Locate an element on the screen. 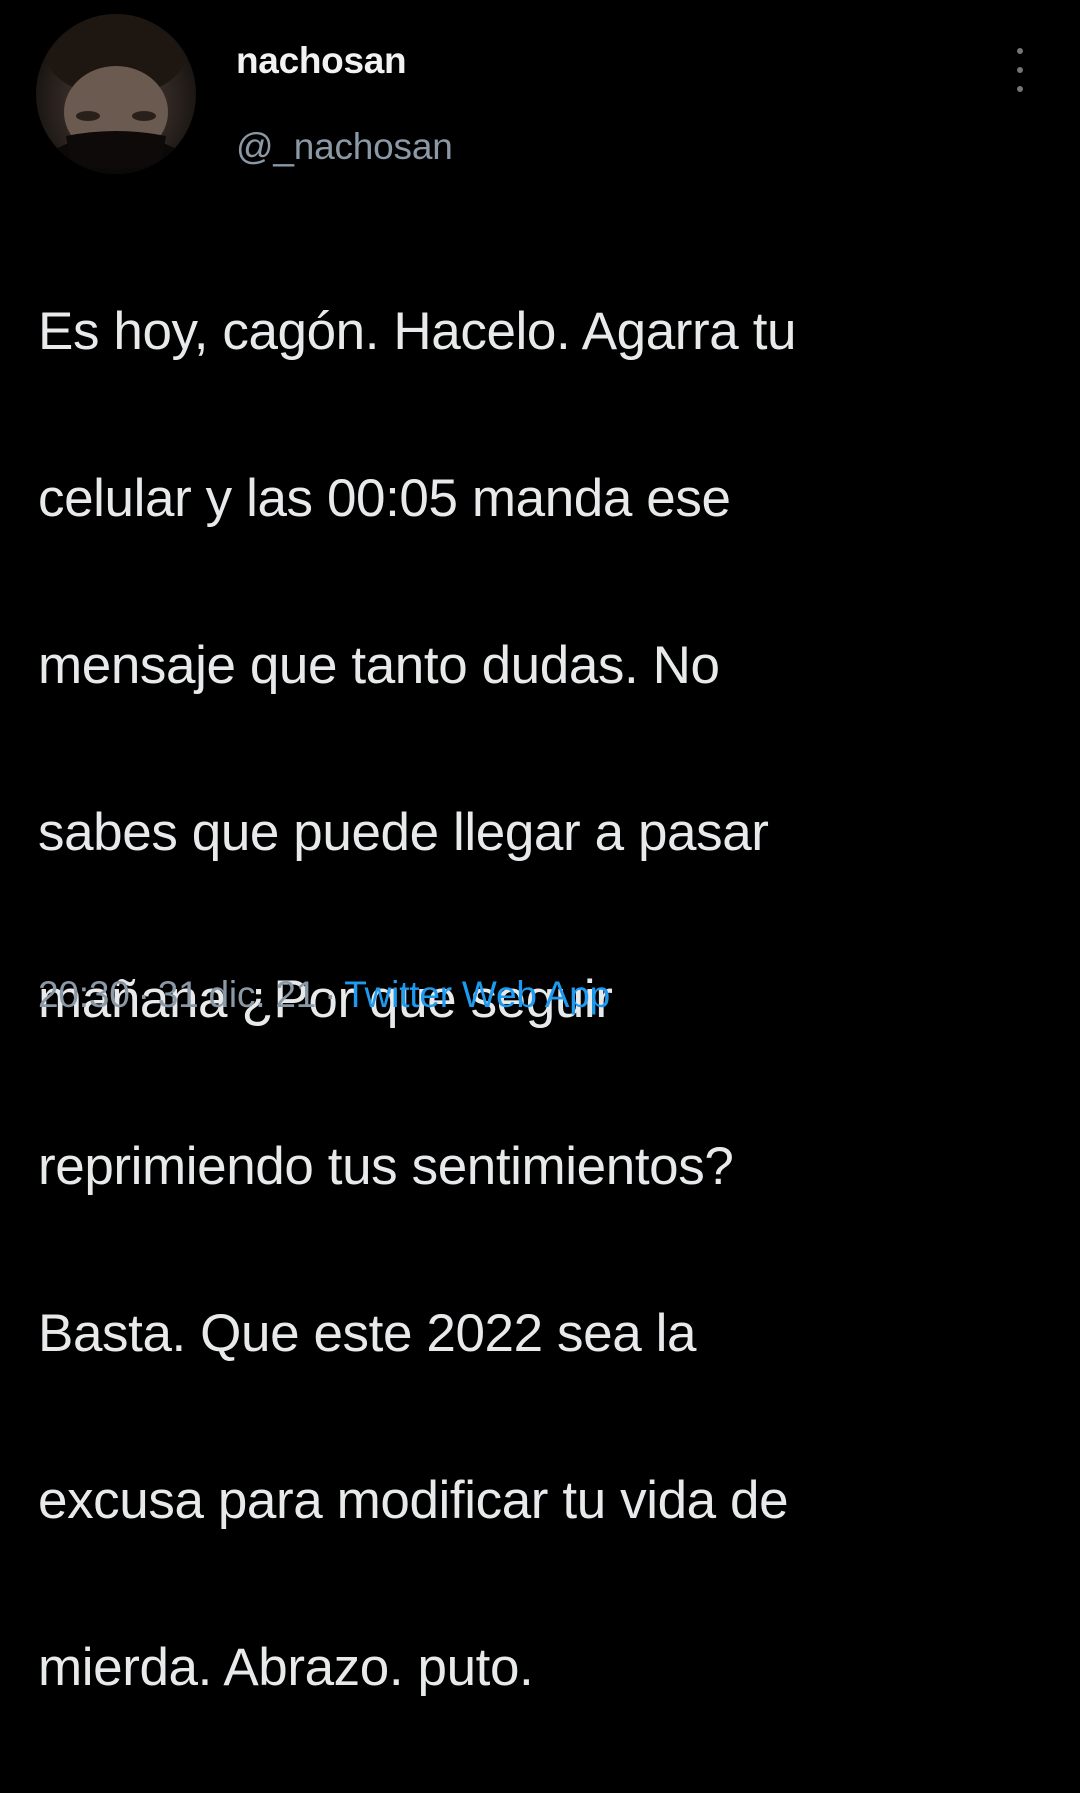 The width and height of the screenshot is (1080, 1793). tweet-date: 31 dic. 21 is located at coordinates (237, 994).